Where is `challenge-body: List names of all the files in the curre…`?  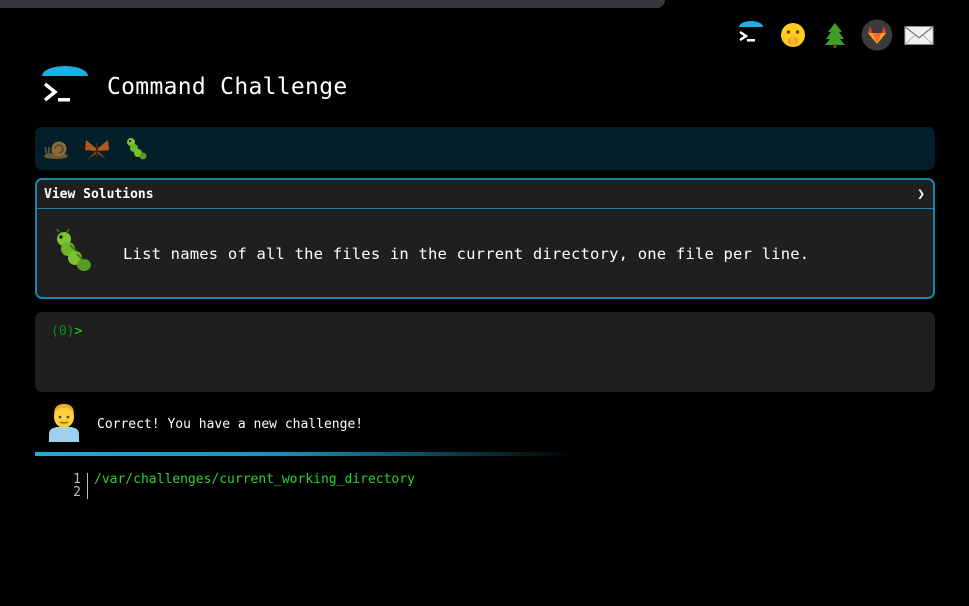
challenge-body: List names of all the files in the curre… is located at coordinates (485, 253).